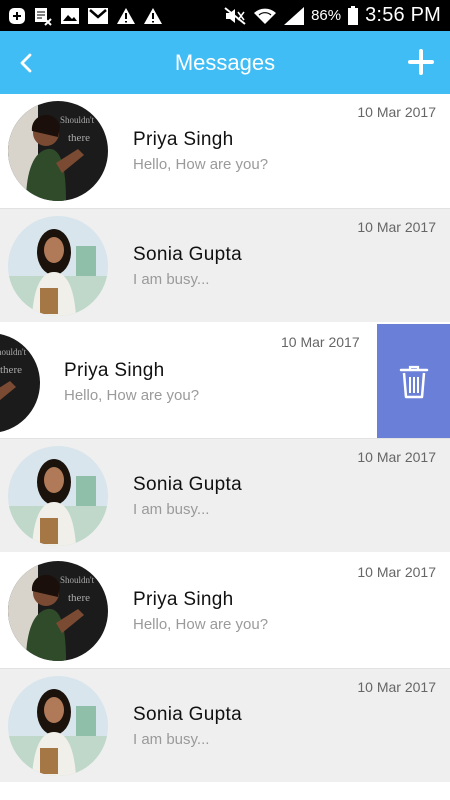 The width and height of the screenshot is (450, 800). I want to click on status-bar: 86% 3:56 PM, so click(225, 15).